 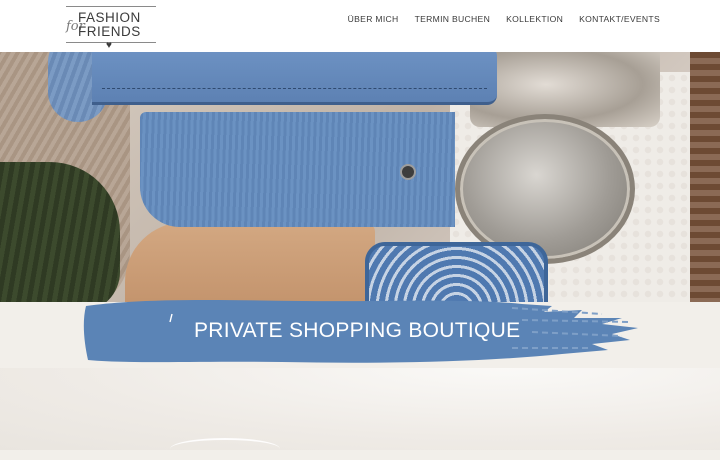 I want to click on script-decoration, so click(x=225, y=449).